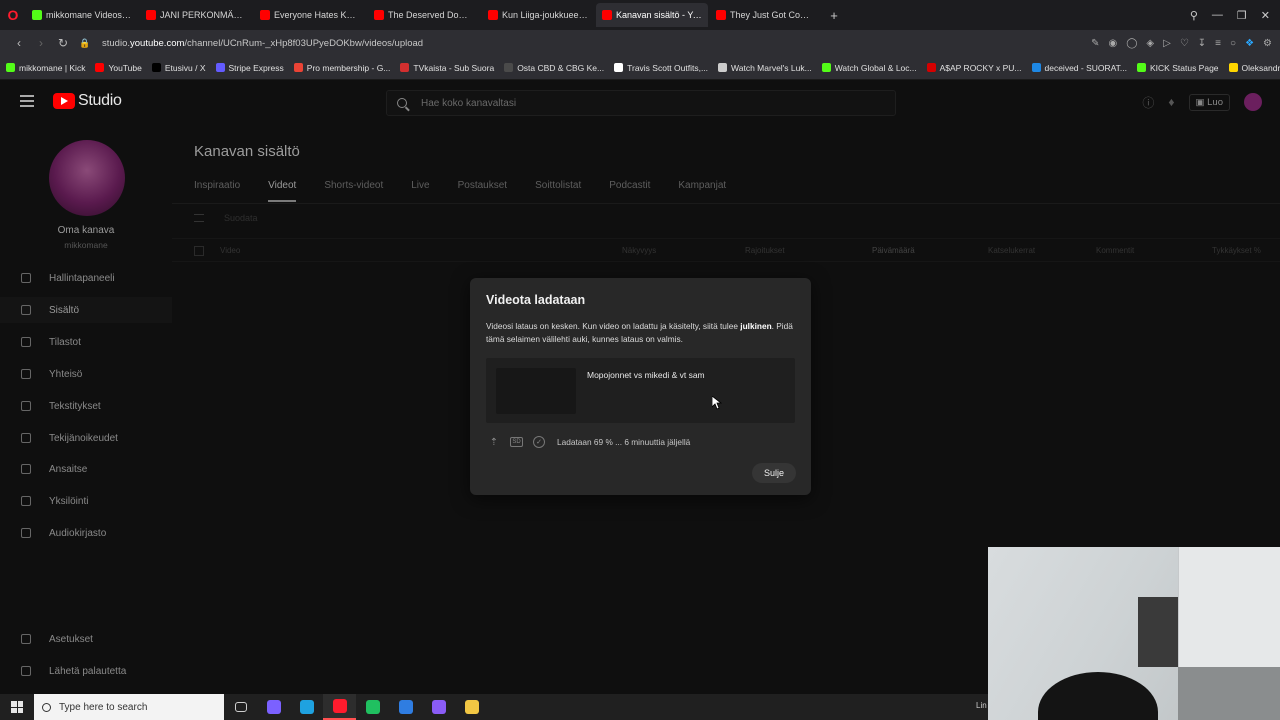 The width and height of the screenshot is (1280, 720). Describe the element at coordinates (494, 442) in the screenshot. I see `upload-icon: ⇡` at that location.